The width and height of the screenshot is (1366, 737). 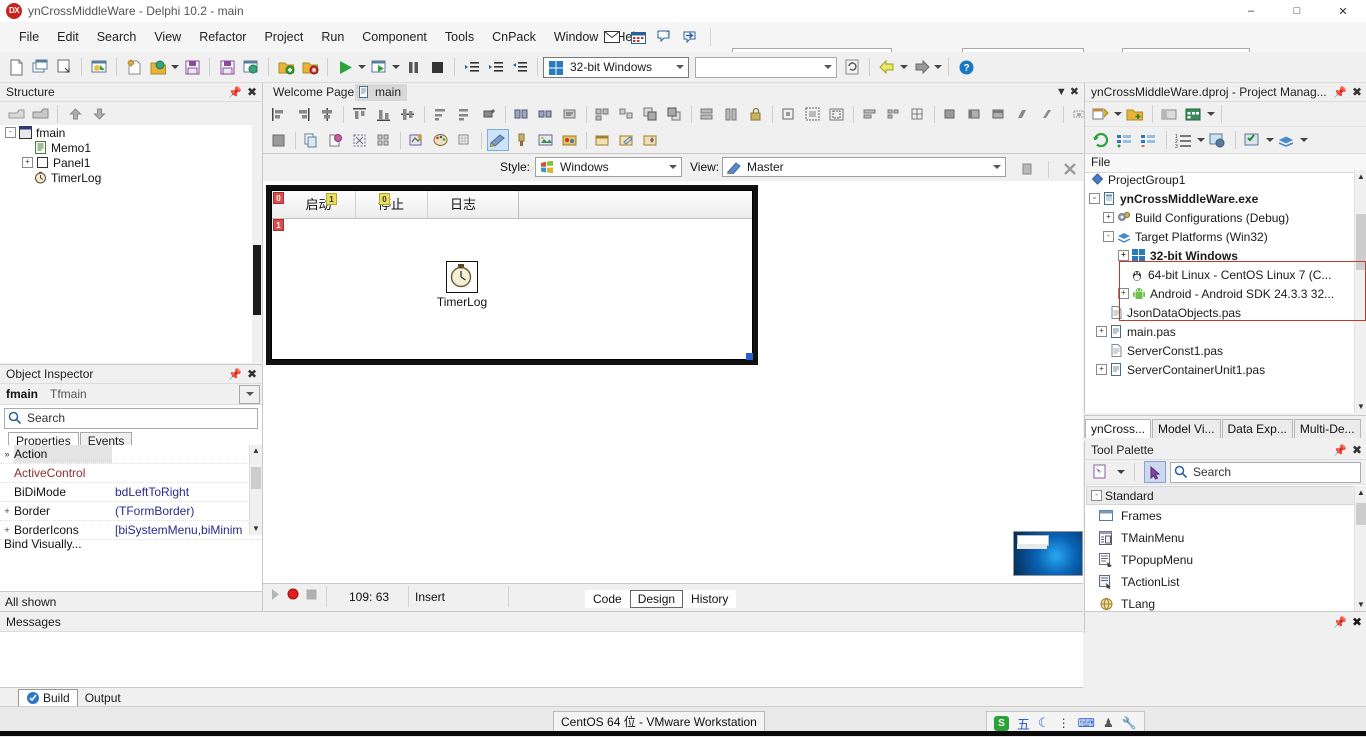 I want to click on style-combo: Windows, so click(x=608, y=167).